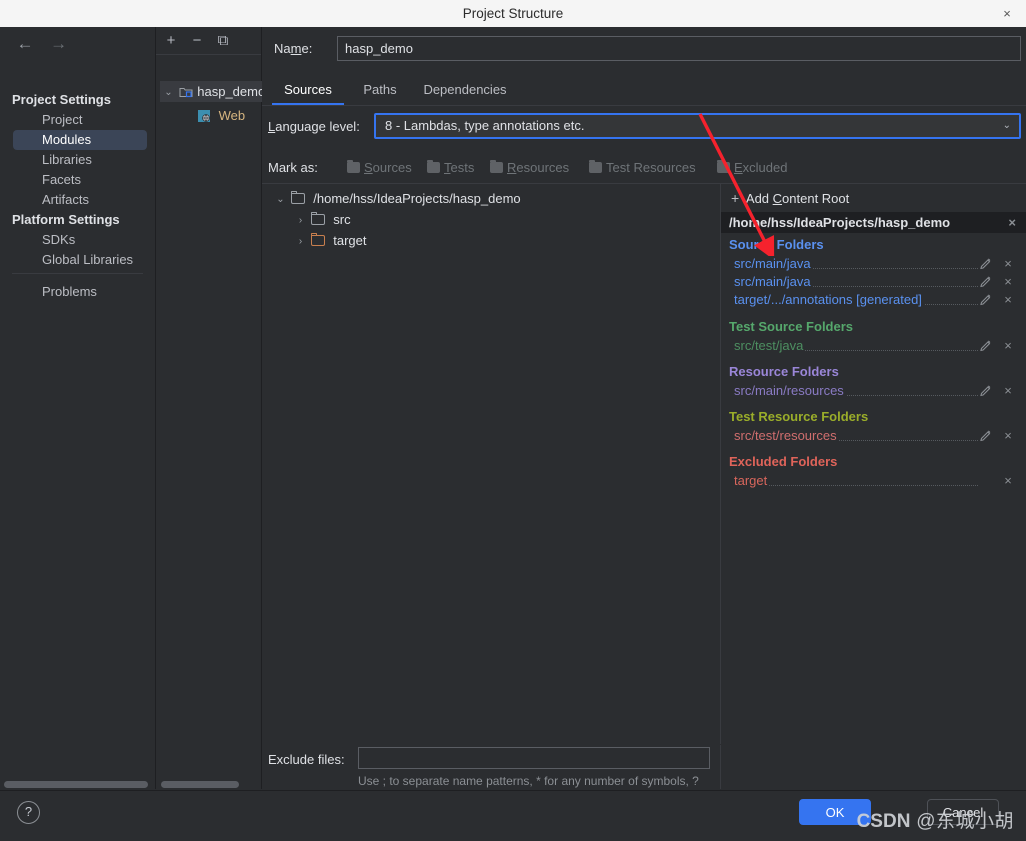  What do you see at coordinates (330, 240) in the screenshot?
I see `tree-row-target: › target` at bounding box center [330, 240].